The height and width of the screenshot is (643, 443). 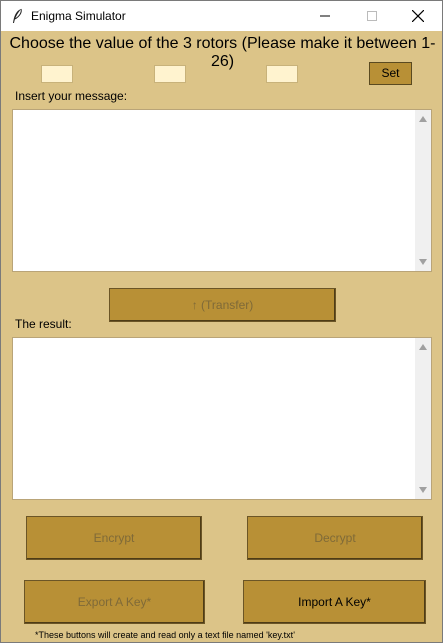 What do you see at coordinates (78, 16) in the screenshot?
I see `window-title: Enigma Simulator` at bounding box center [78, 16].